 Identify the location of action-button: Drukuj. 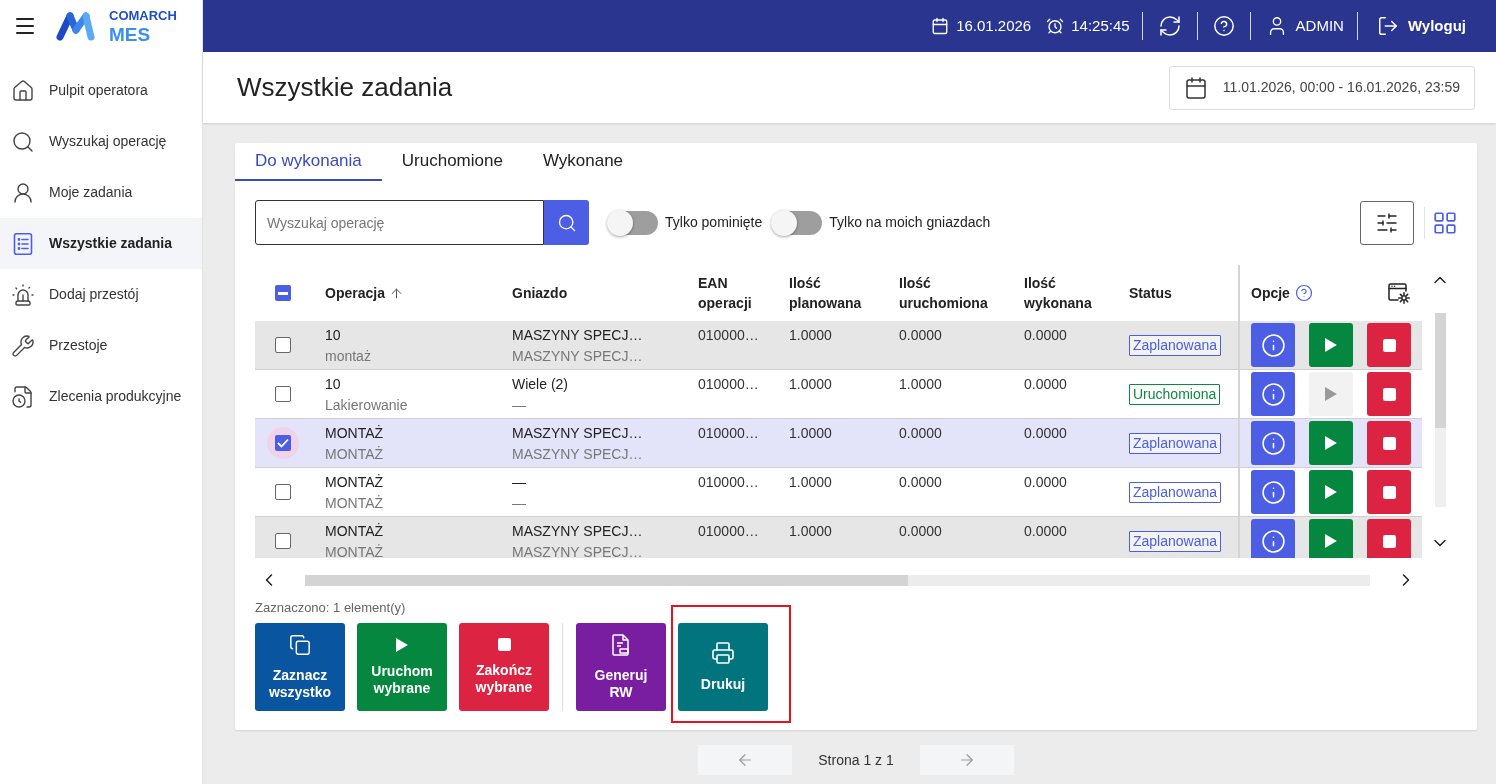
(723, 667).